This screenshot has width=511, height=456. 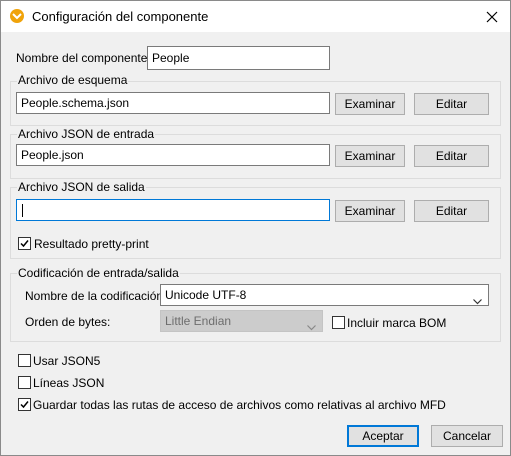 I want to click on encoding-name-select: Unicode UTF-8, so click(x=324, y=295).